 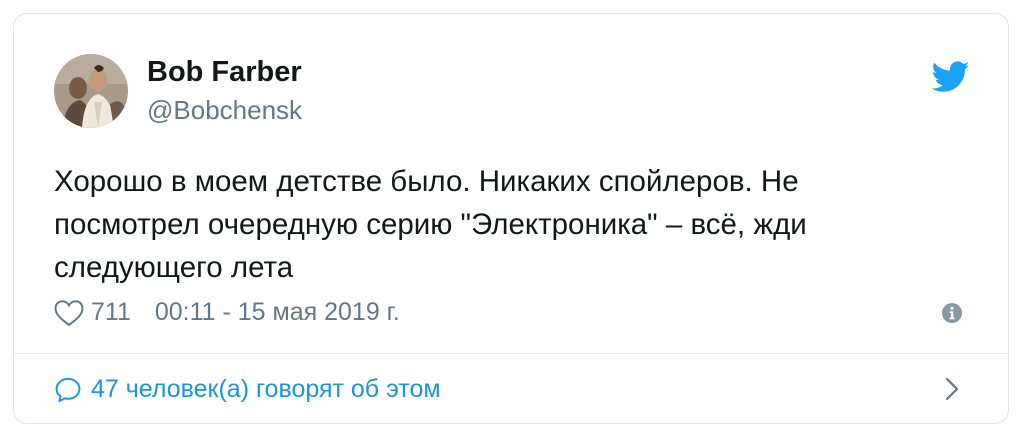 I want to click on author-avatar, so click(x=91, y=91).